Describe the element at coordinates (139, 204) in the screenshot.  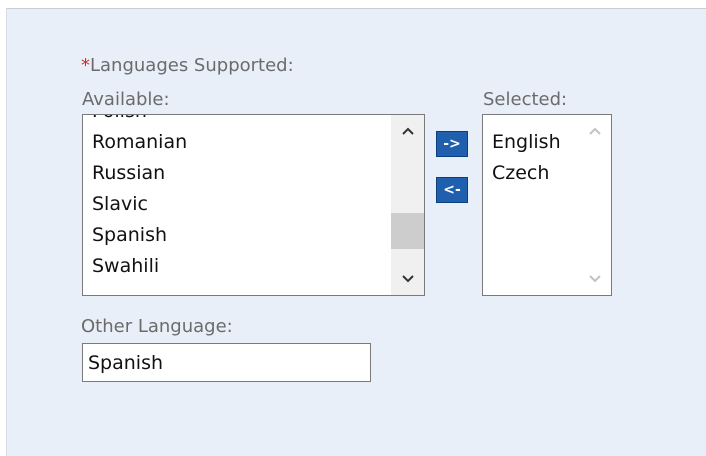
I see `list-item: Slavic` at that location.